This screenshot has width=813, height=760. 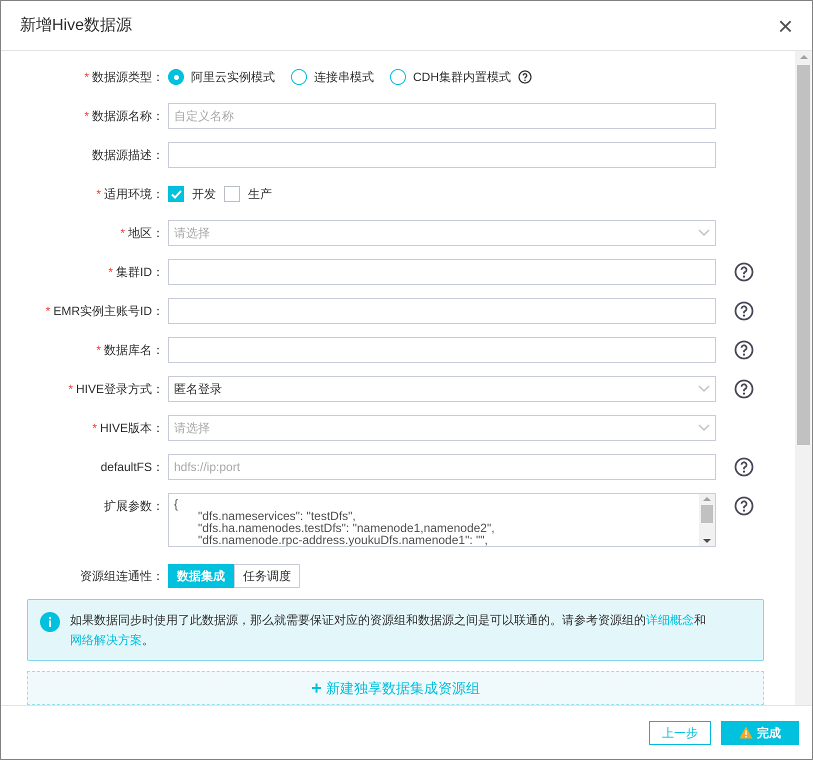 What do you see at coordinates (395, 688) in the screenshot?
I see `add-resource-group-button: + 新建独享数据集成资源组` at bounding box center [395, 688].